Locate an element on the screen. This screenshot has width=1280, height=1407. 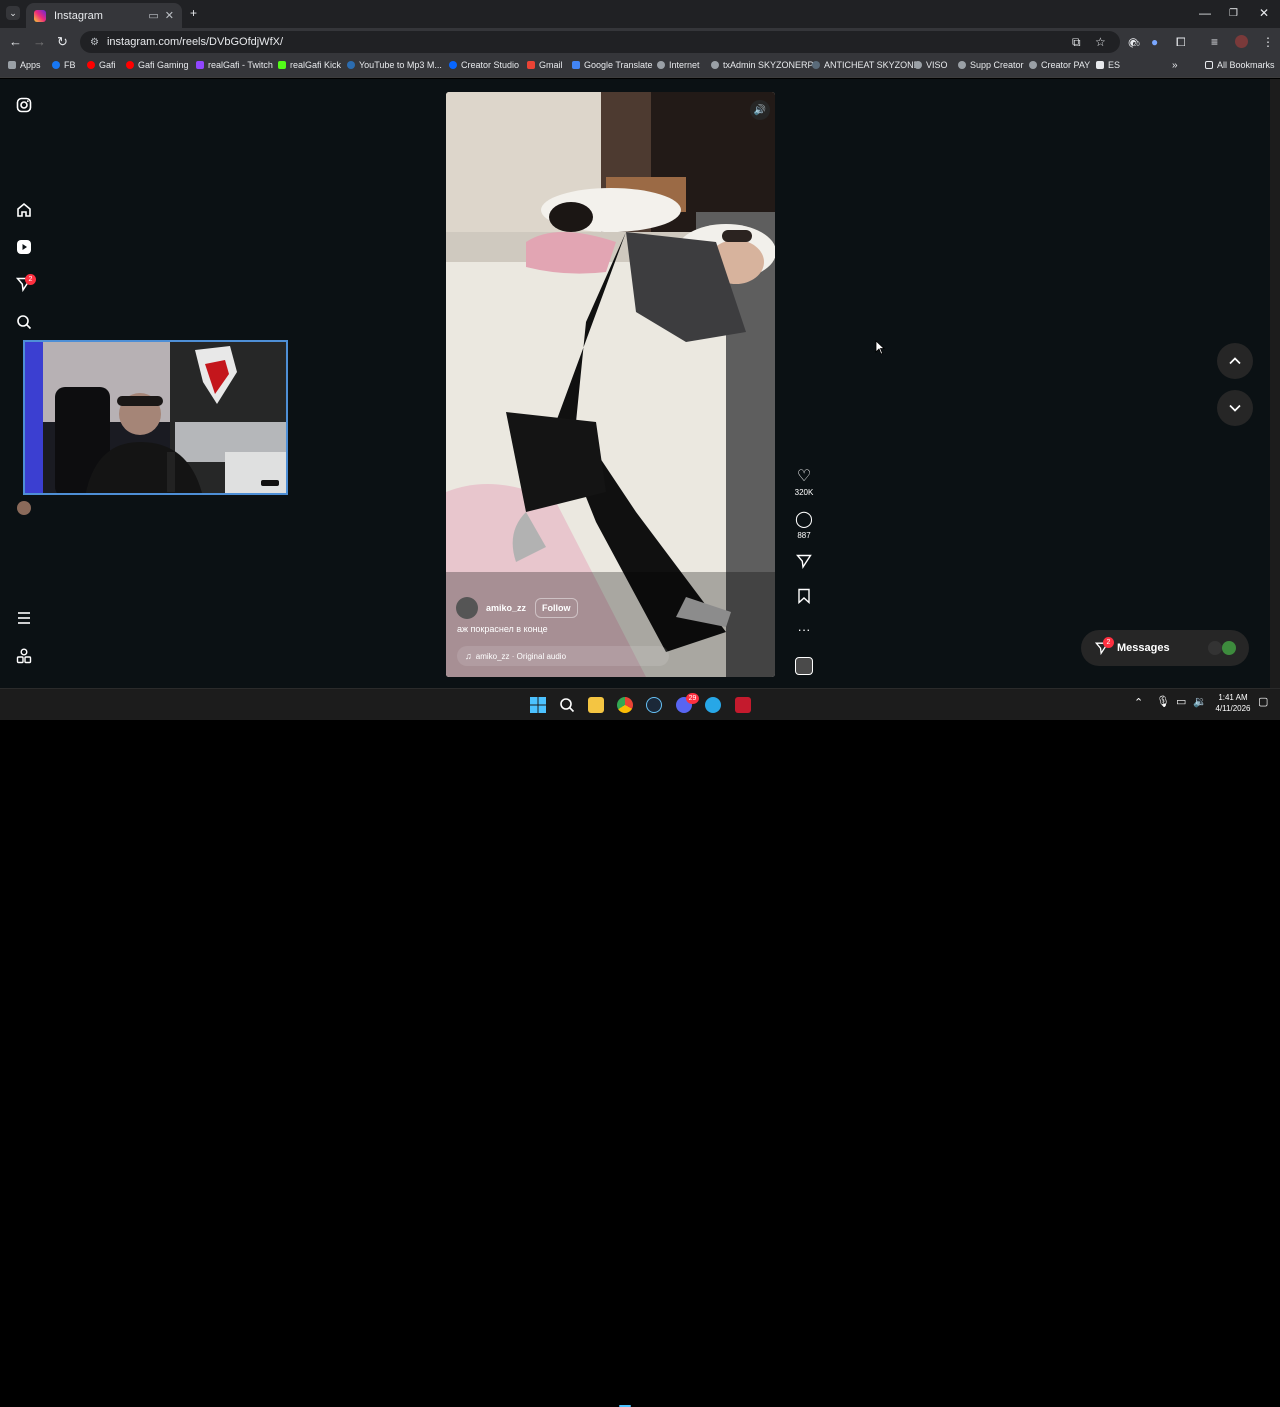
tab-search-icon: ⌄ is located at coordinates (13, 13).